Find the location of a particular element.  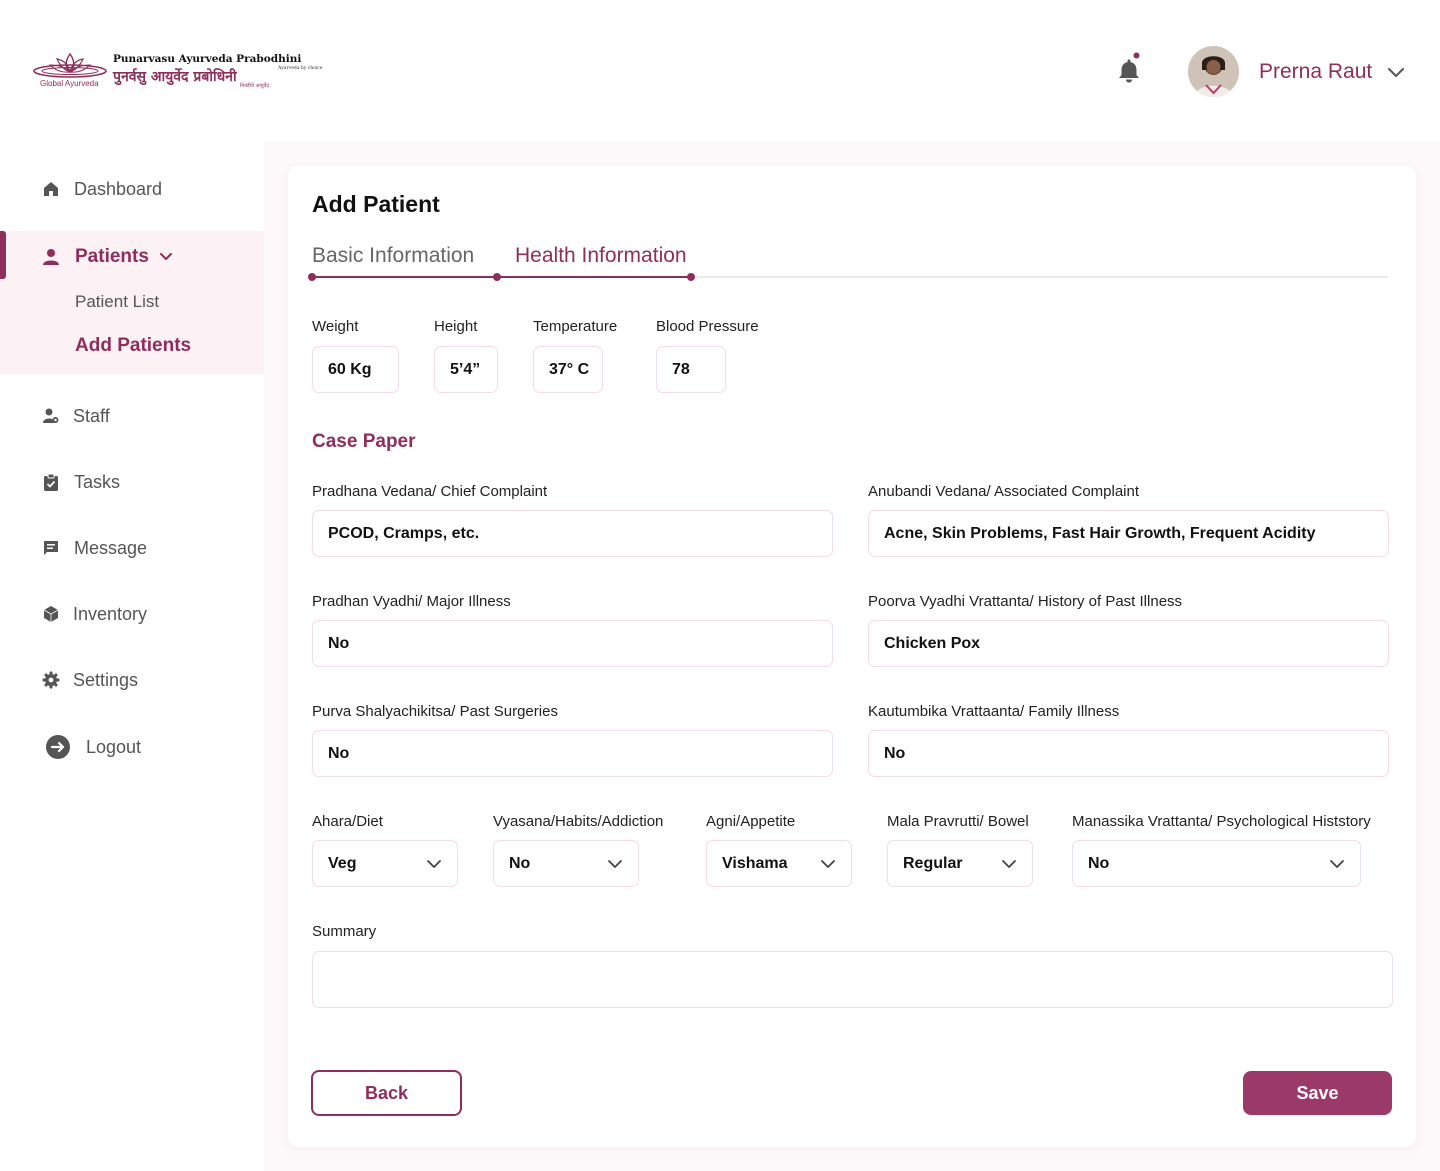

temperature-field: 37° C is located at coordinates (568, 369).